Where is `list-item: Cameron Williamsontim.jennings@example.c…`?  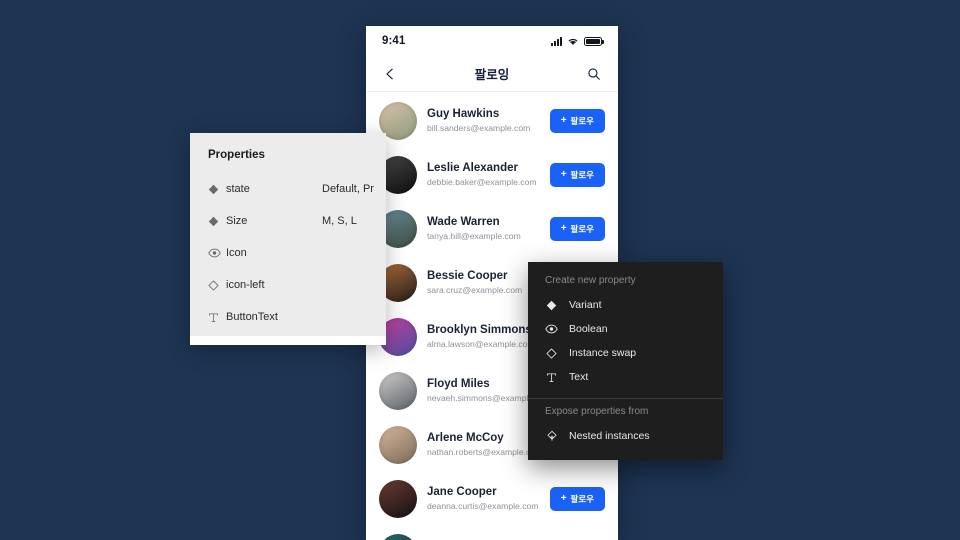
list-item: Cameron Williamsontim.jennings@example.c… is located at coordinates (492, 533).